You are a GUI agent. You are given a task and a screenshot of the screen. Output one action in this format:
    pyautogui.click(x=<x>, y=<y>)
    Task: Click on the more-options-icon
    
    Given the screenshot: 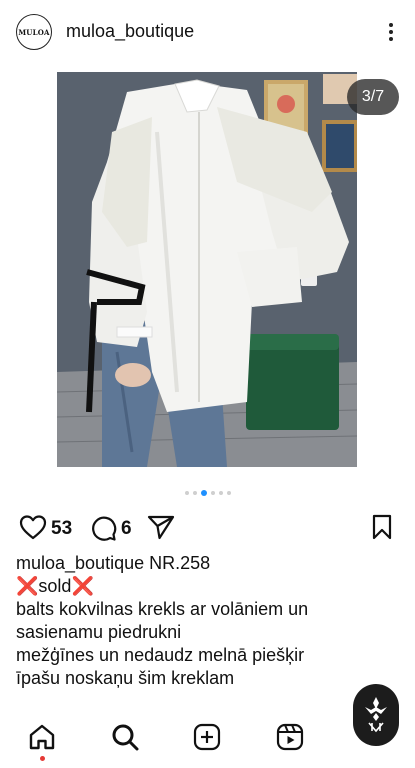 What is the action you would take?
    pyautogui.click(x=391, y=32)
    